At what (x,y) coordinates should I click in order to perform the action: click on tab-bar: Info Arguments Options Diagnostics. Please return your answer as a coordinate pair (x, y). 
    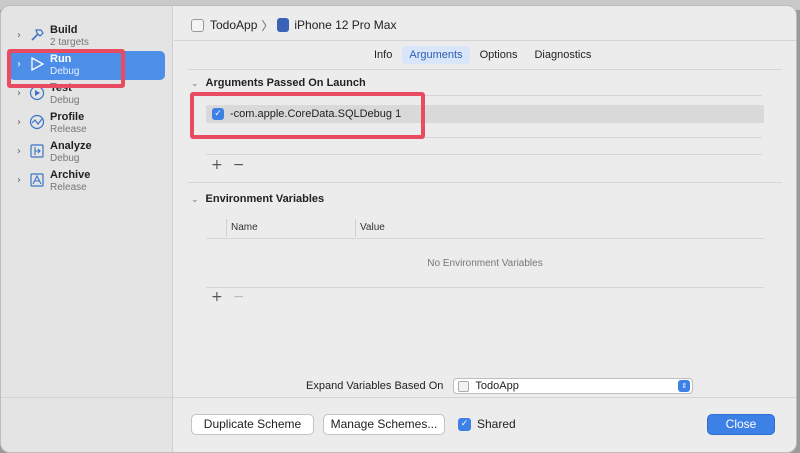
    Looking at the image, I should click on (482, 55).